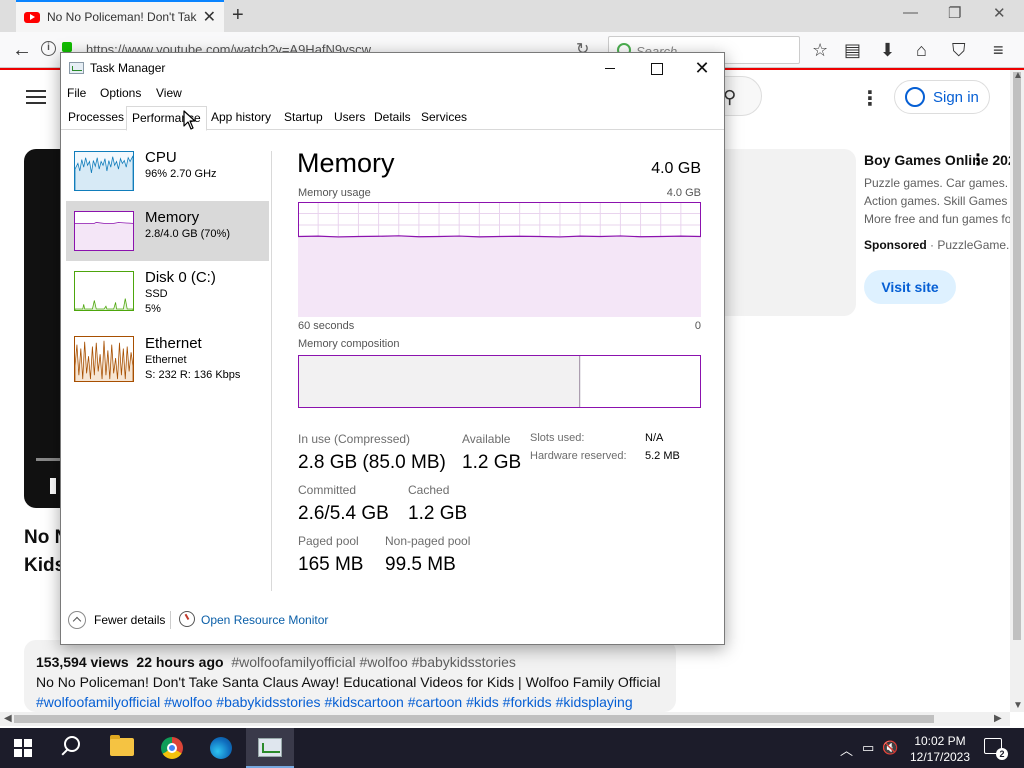  Describe the element at coordinates (36, 97) in the screenshot. I see `hamburger-menu-icon` at that location.